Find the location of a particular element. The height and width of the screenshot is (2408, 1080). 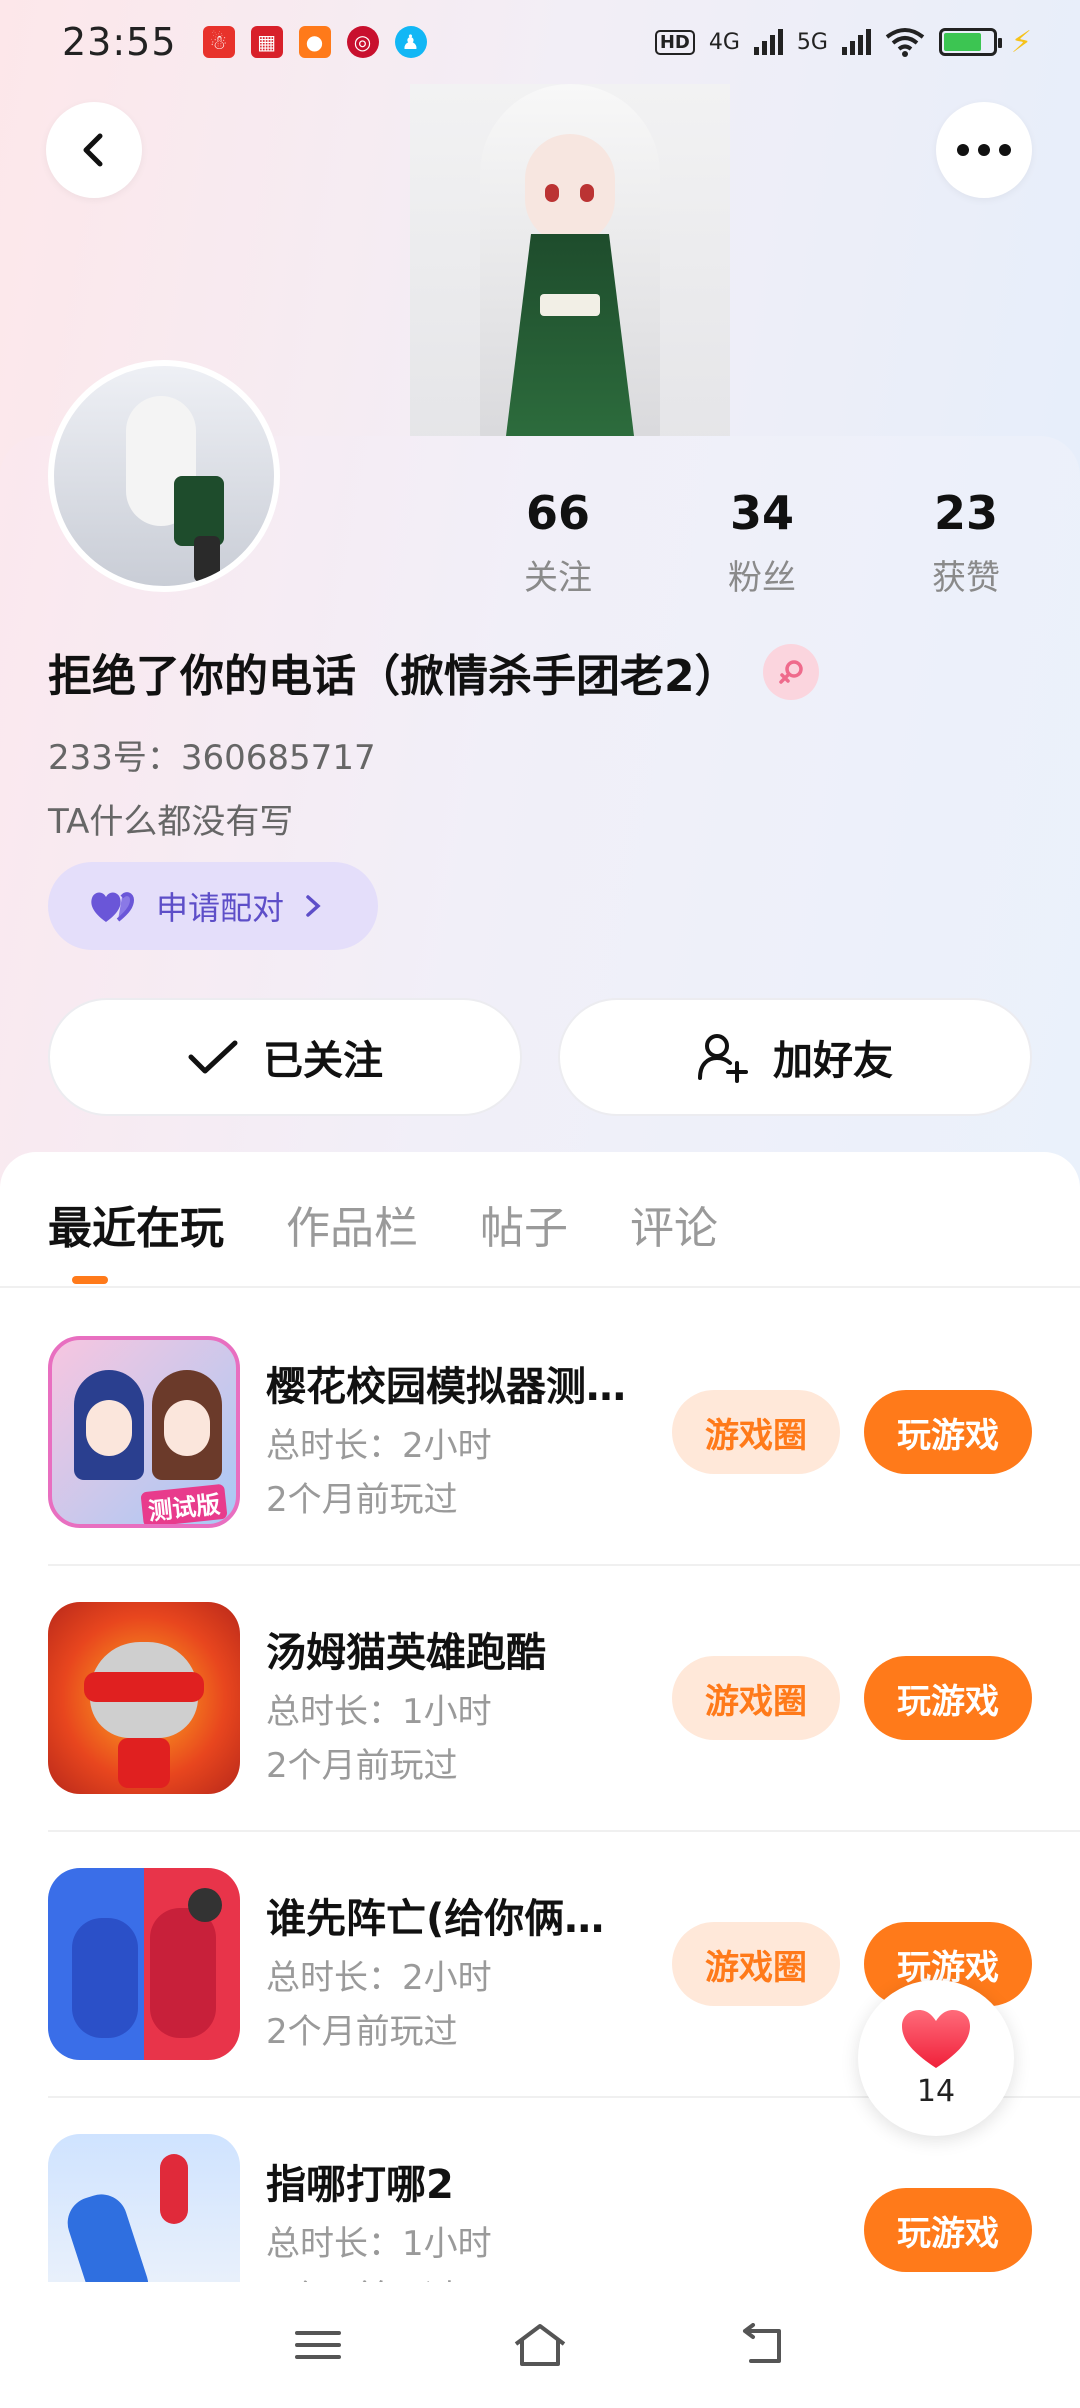

add-friend-button: 加好友 is located at coordinates (795, 1057).